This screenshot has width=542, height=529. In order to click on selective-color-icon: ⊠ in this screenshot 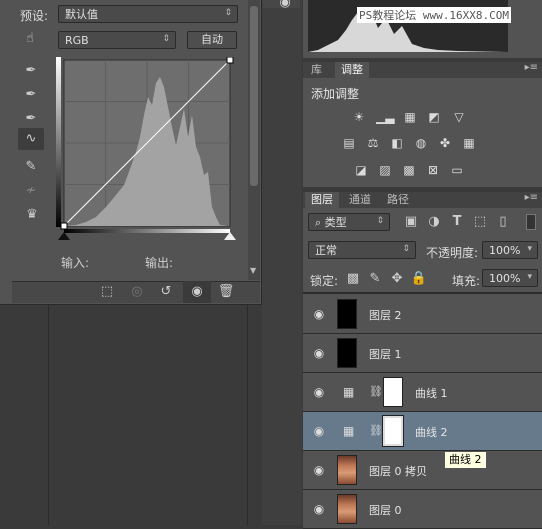, I will do `click(433, 170)`.